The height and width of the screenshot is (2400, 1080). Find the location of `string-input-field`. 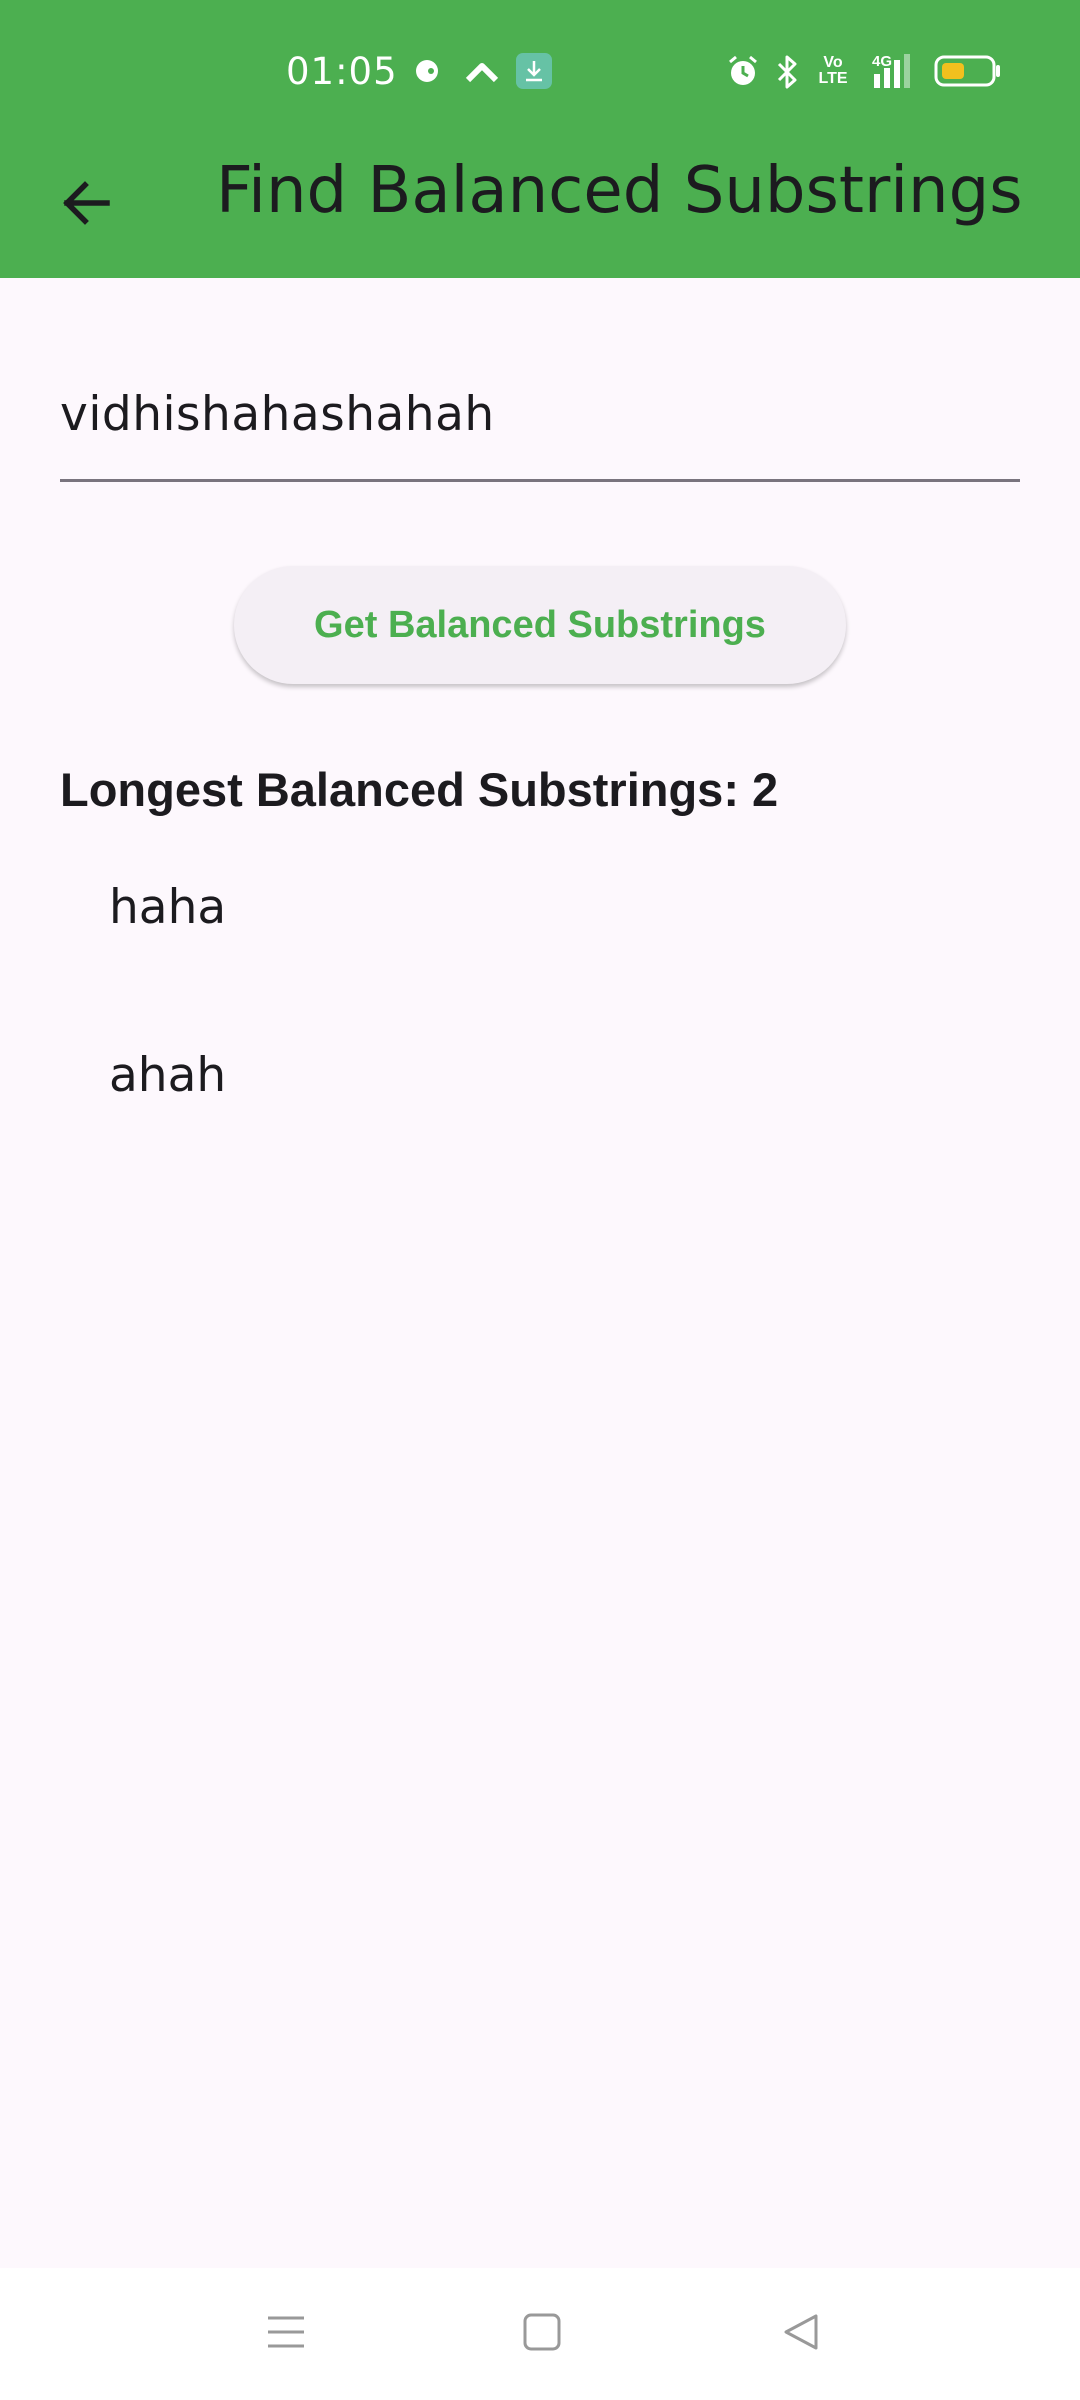

string-input-field is located at coordinates (540, 426).